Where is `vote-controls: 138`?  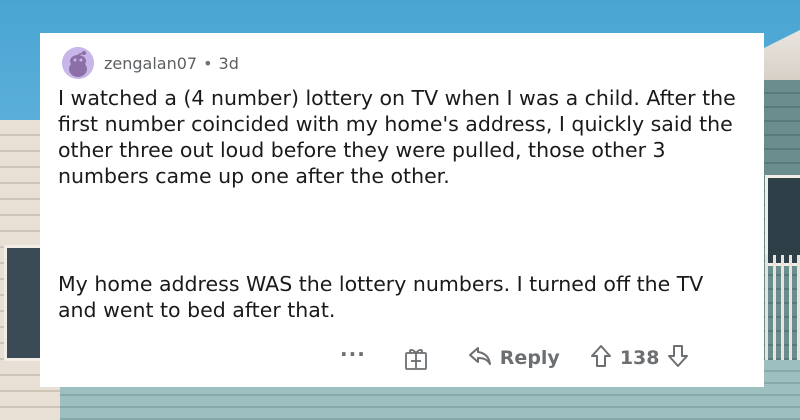
vote-controls: 138 is located at coordinates (640, 358).